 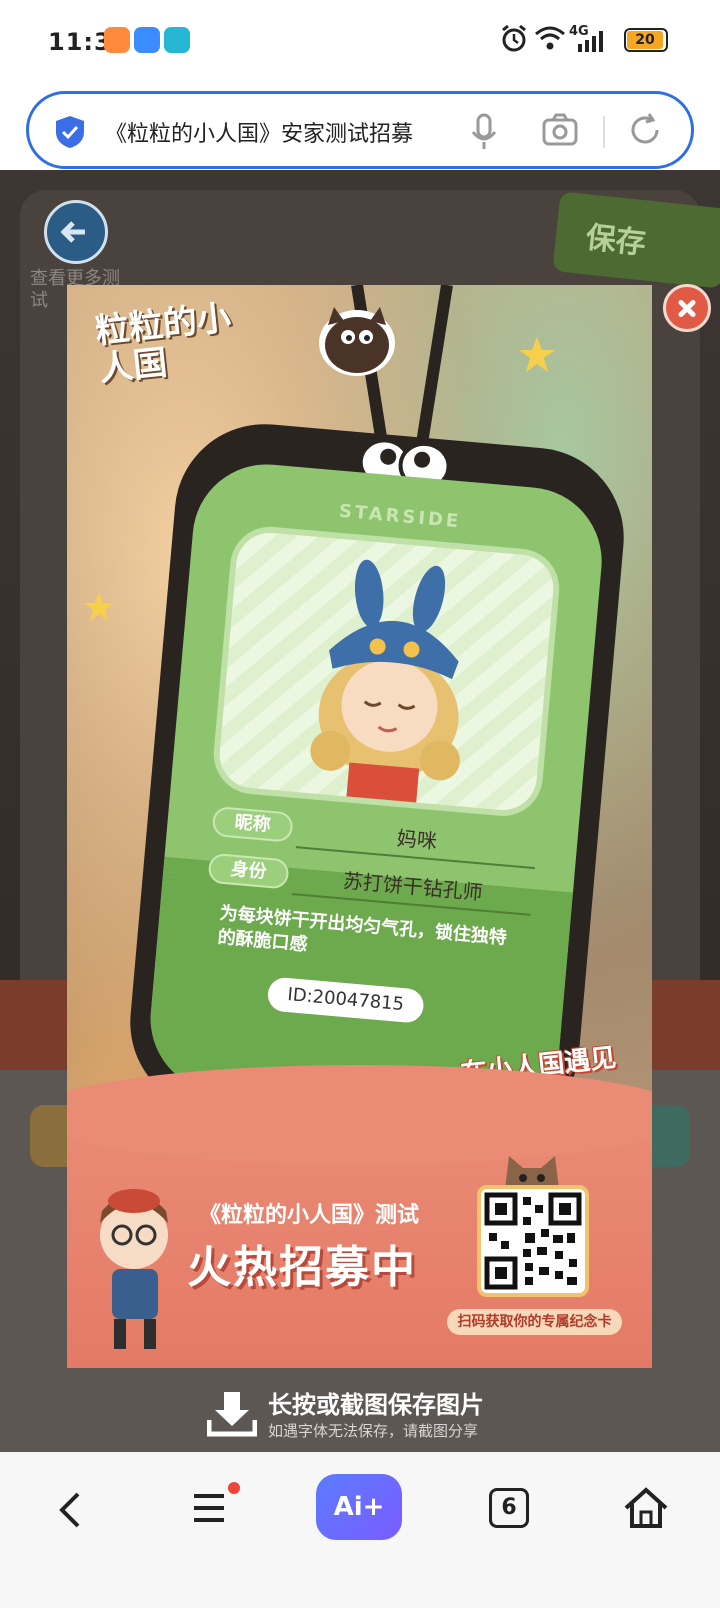 What do you see at coordinates (534, 1322) in the screenshot?
I see `qr-caption: 扫码获取你的专属纪念卡` at bounding box center [534, 1322].